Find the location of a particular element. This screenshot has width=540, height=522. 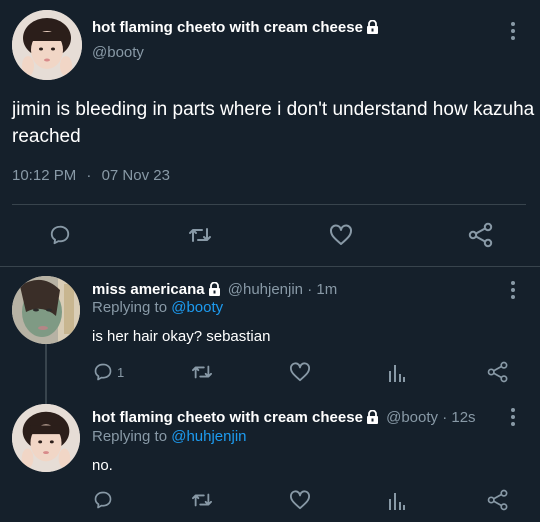

replying-to: Replying to @booty is located at coordinates (157, 307).